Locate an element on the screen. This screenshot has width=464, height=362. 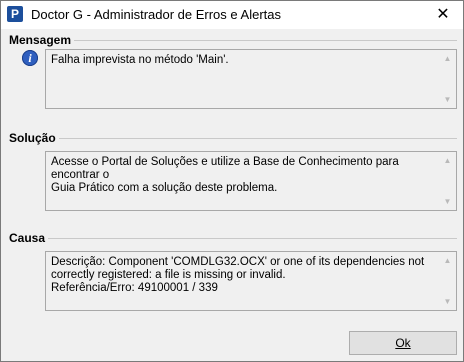
close-icon: ✕ is located at coordinates (443, 14).